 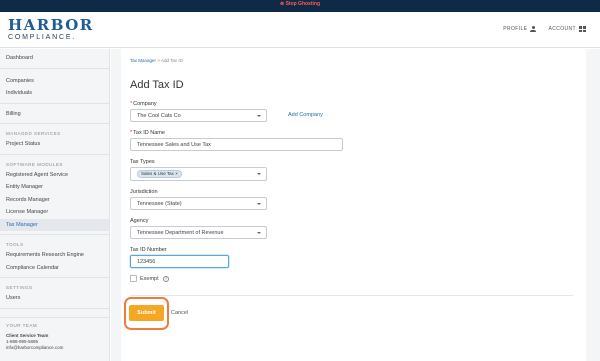 I want to click on agency-select: Tennessee Department of Revenue, so click(x=198, y=232).